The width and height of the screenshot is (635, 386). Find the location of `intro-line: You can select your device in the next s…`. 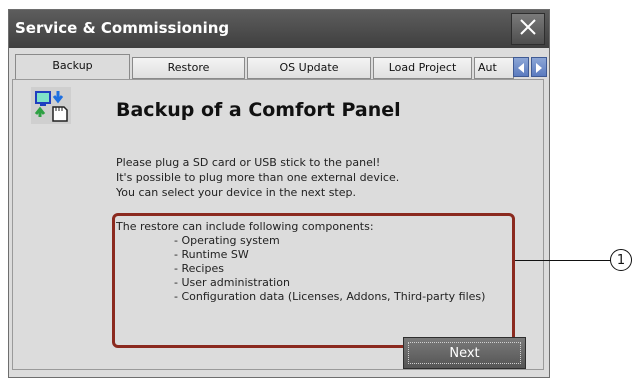

intro-line: You can select your device in the next s… is located at coordinates (236, 192).